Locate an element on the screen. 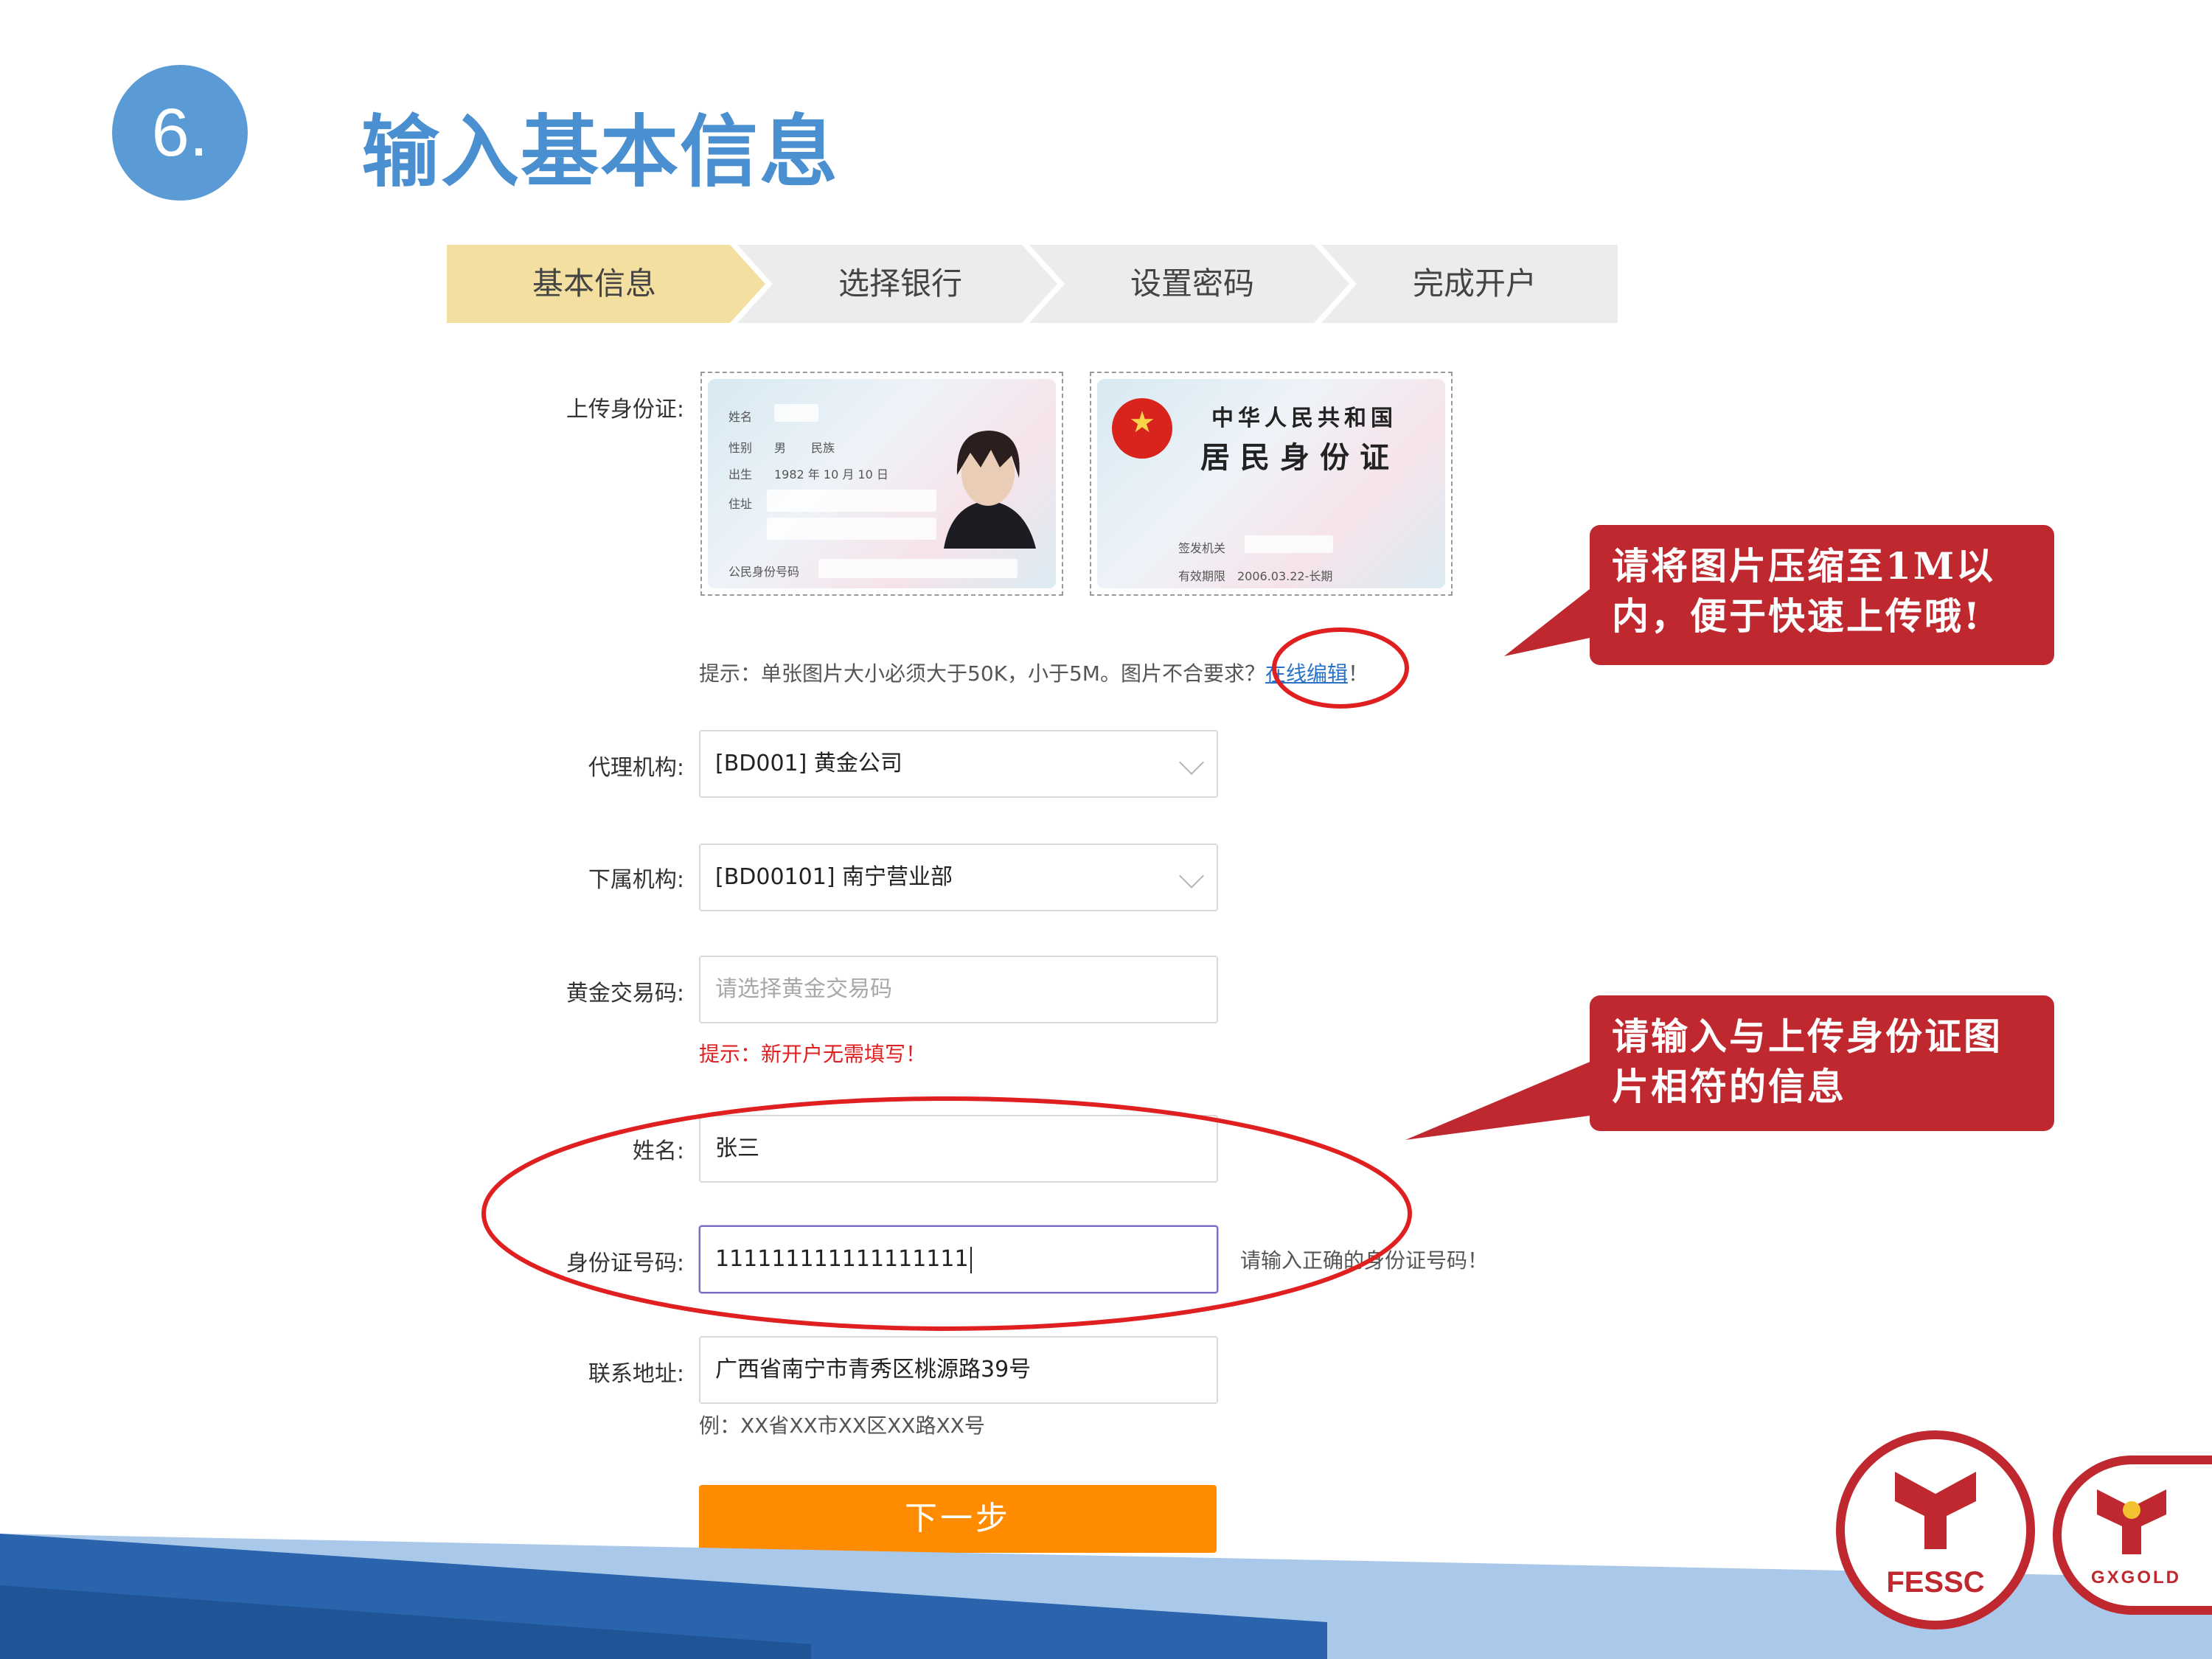 The image size is (2212, 1659). matching-info-callout: 请输入与上传身份证图片相符的信息 is located at coordinates (1822, 1063).